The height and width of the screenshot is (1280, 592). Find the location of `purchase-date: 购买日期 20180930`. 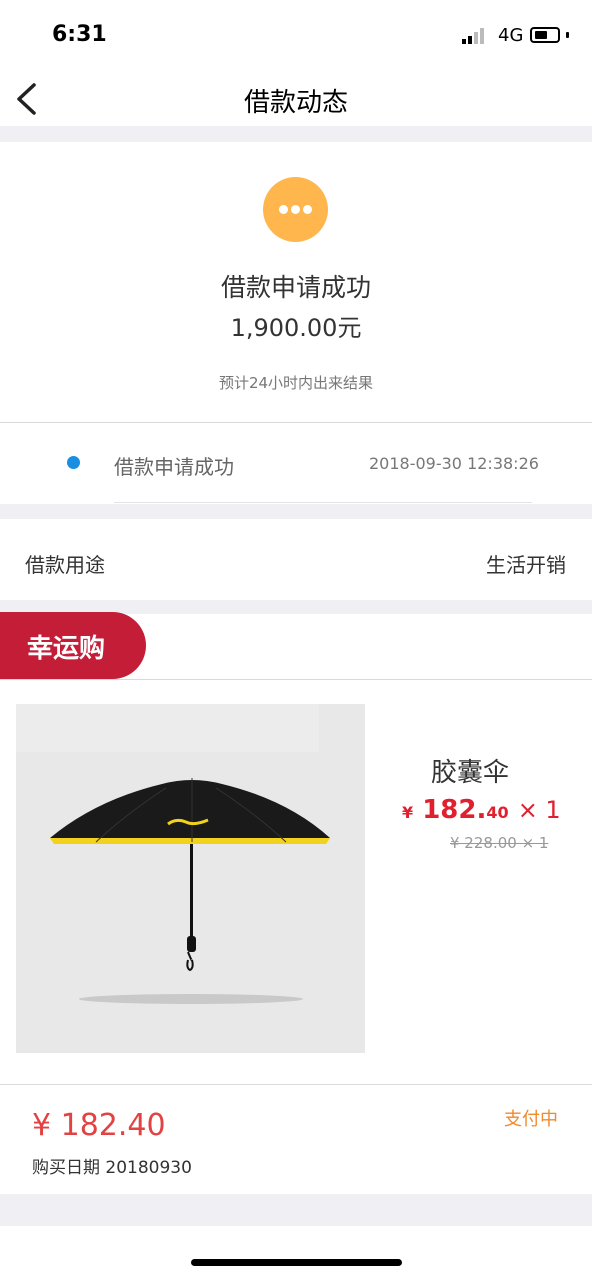

purchase-date: 购买日期 20180930 is located at coordinates (112, 1168).